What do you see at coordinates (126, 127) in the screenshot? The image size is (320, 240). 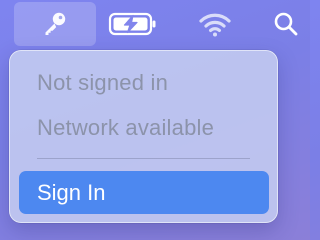 I see `status-network-available: Network available` at bounding box center [126, 127].